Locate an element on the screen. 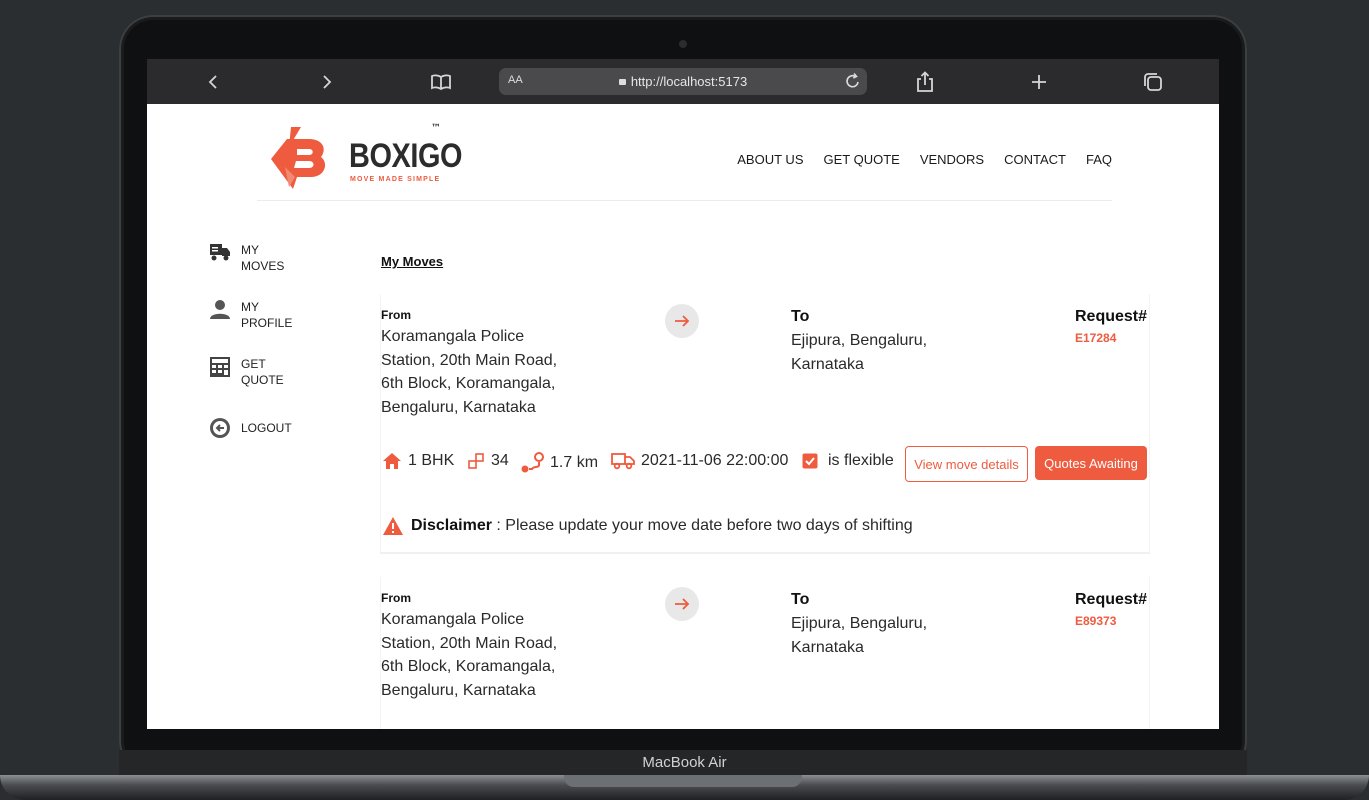 The image size is (1369, 800). forward-icon is located at coordinates (327, 82).